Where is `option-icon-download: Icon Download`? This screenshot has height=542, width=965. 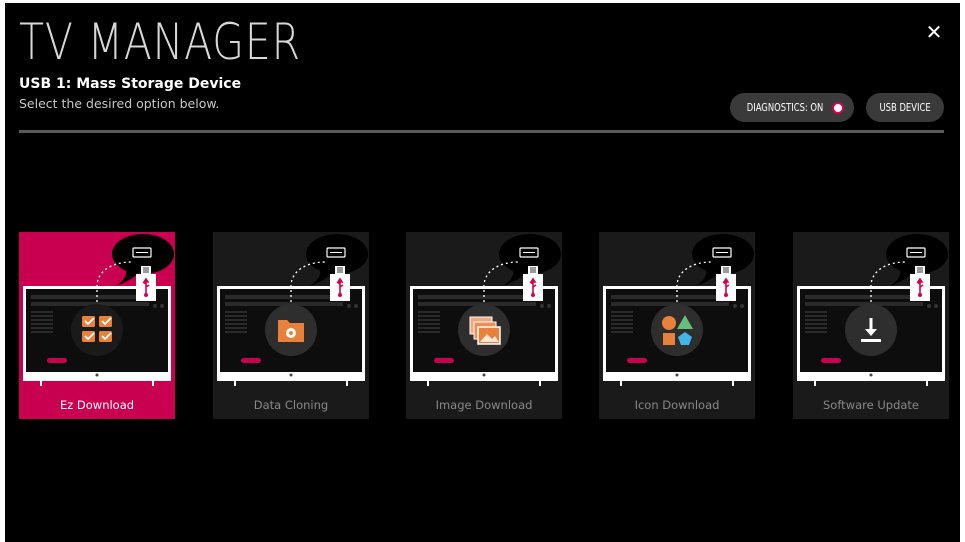 option-icon-download: Icon Download is located at coordinates (677, 325).